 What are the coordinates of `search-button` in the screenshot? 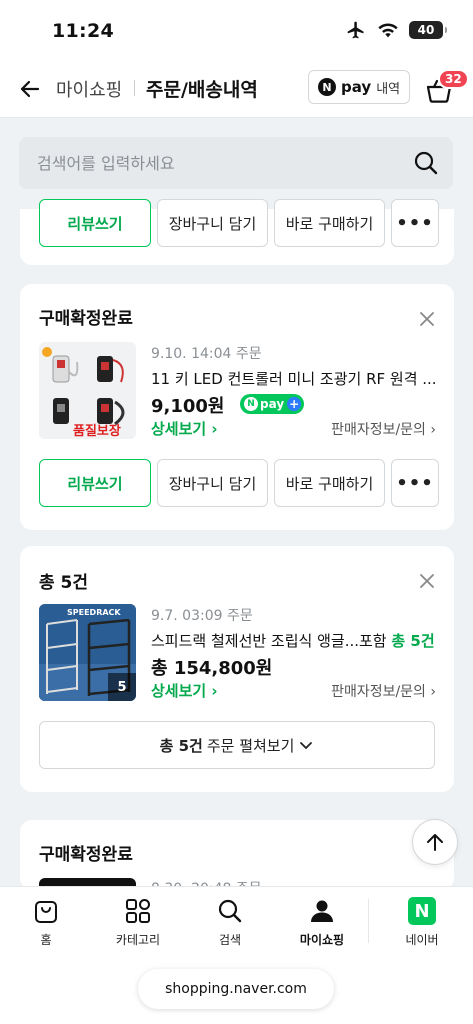 It's located at (426, 163).